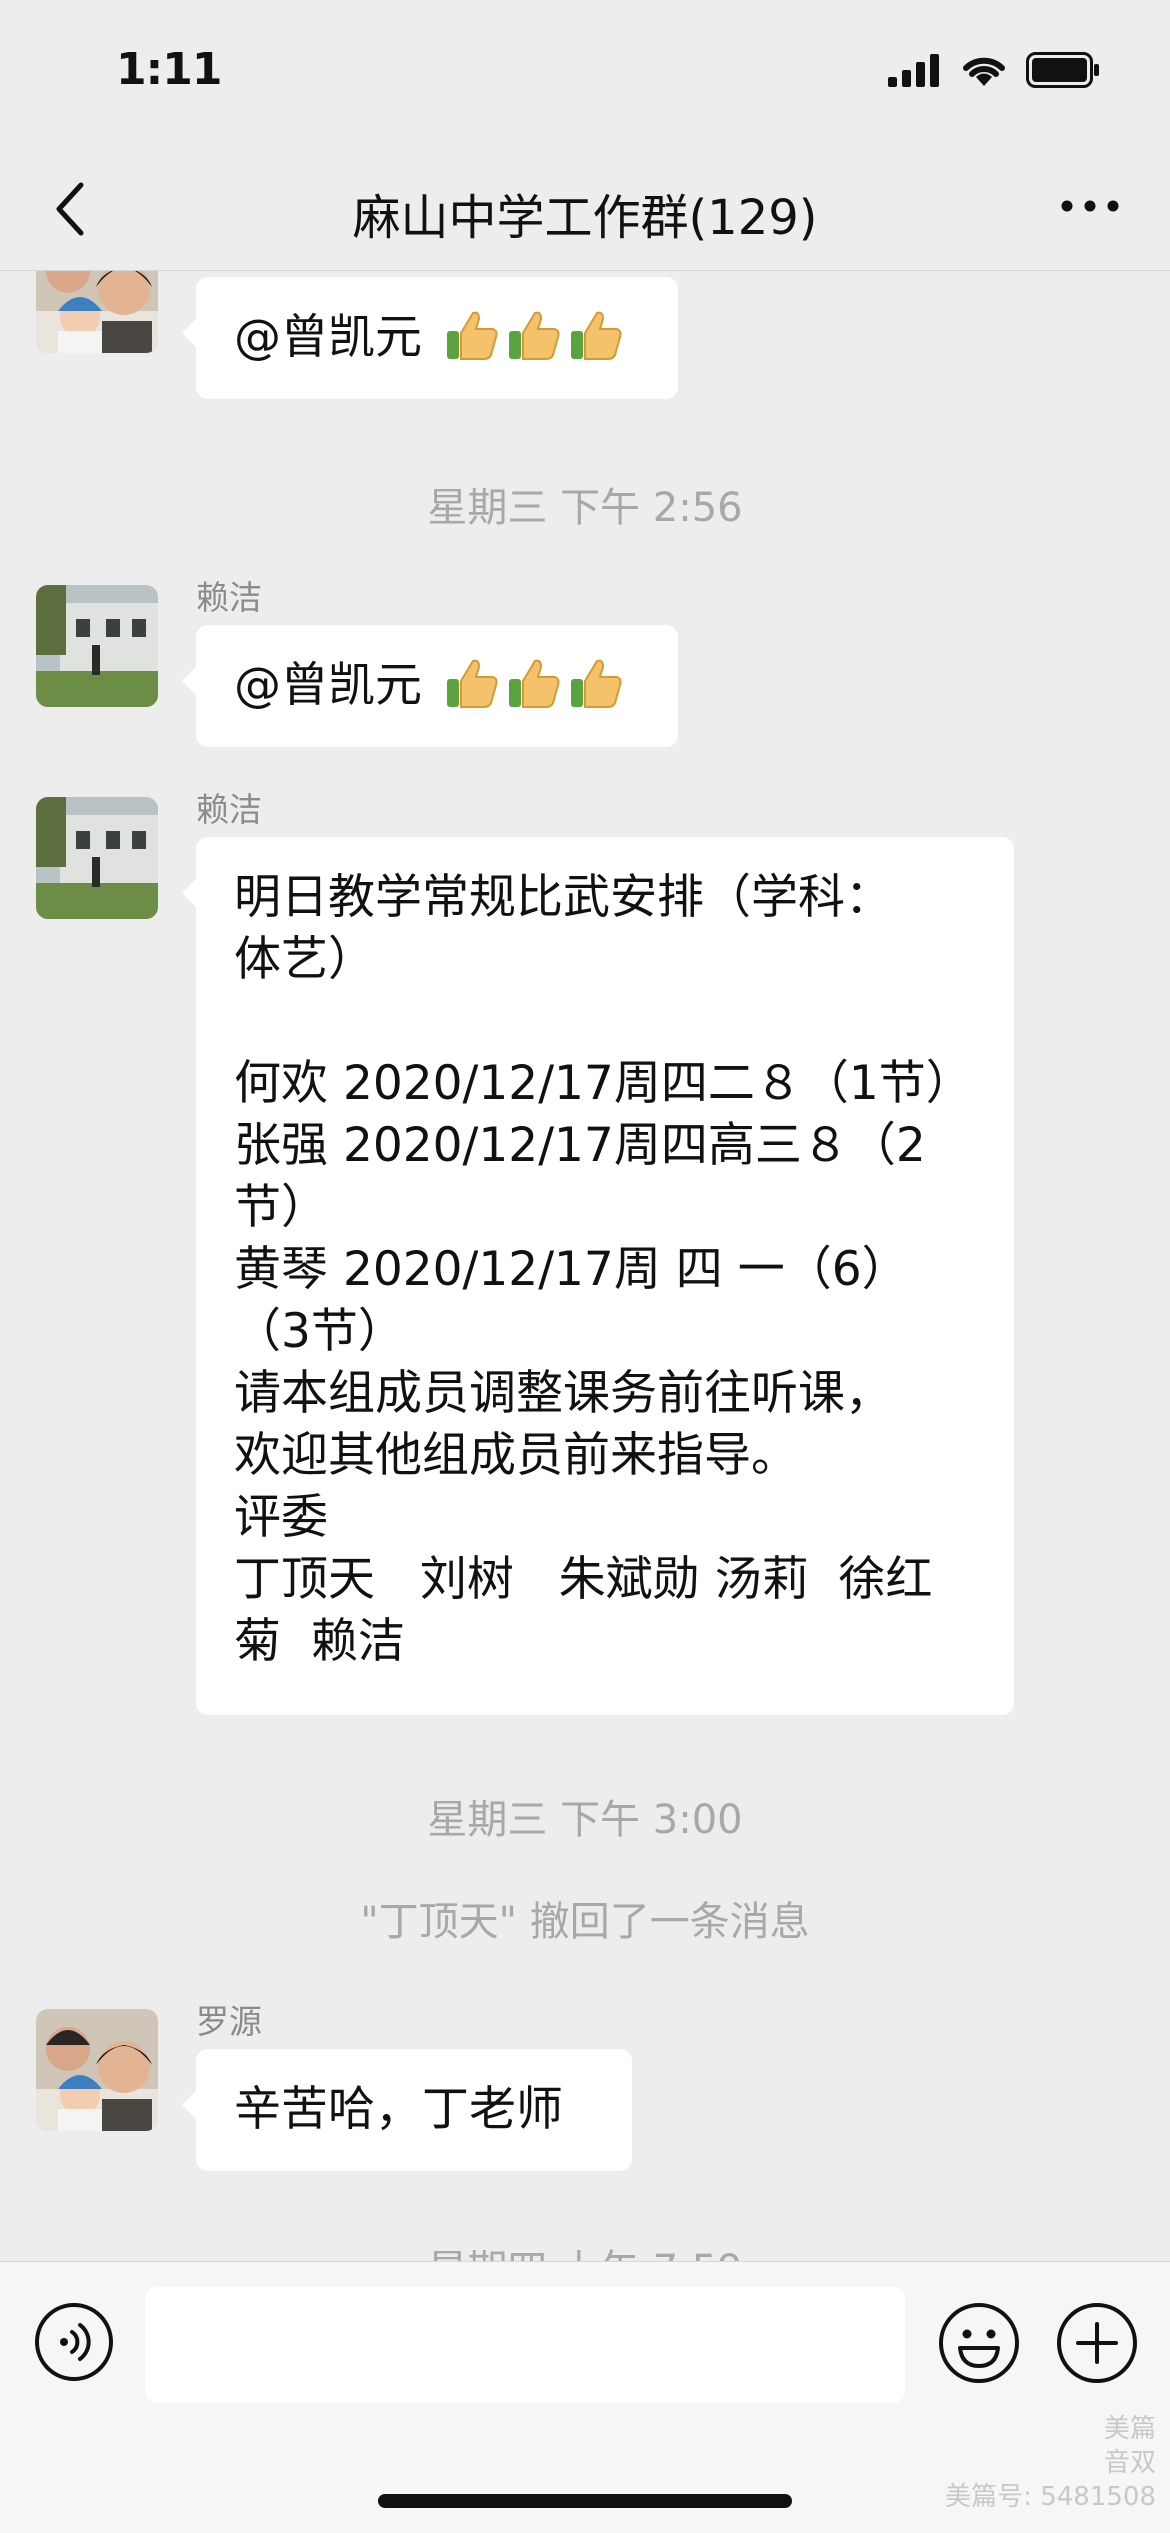 Image resolution: width=1170 pixels, height=2533 pixels. I want to click on more-icon, so click(1090, 206).